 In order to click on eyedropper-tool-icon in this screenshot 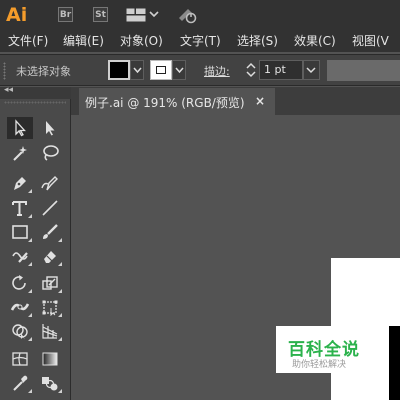, I will do `click(20, 383)`.